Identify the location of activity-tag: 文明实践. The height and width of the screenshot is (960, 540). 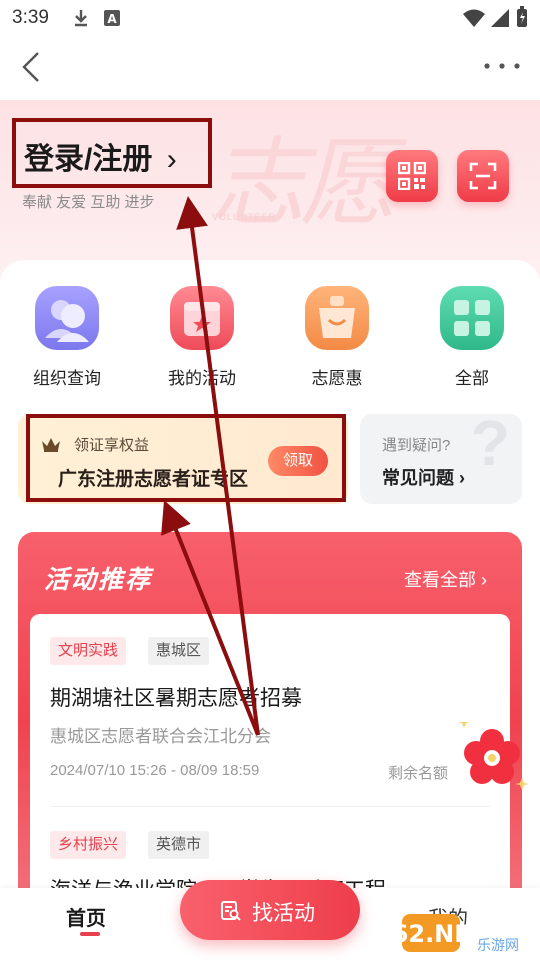
(88, 651).